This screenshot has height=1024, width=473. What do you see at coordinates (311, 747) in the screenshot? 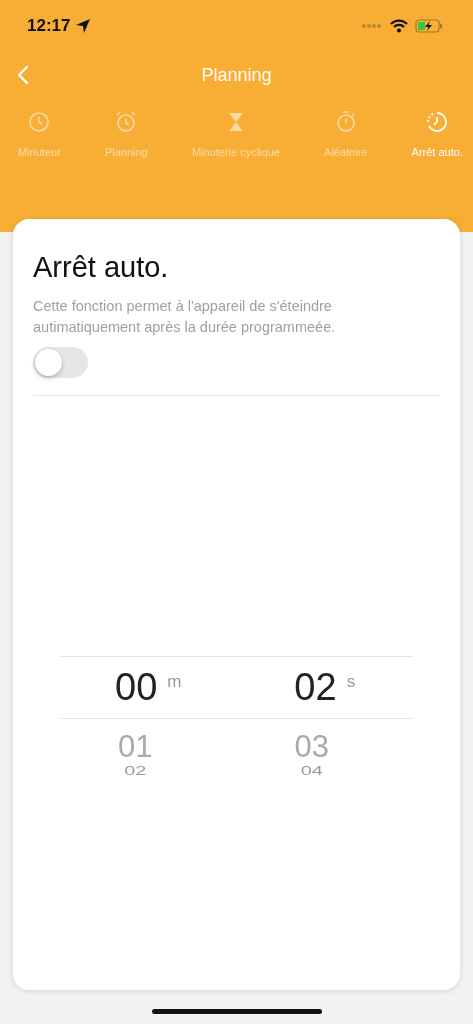
I see `picker-value: 03` at bounding box center [311, 747].